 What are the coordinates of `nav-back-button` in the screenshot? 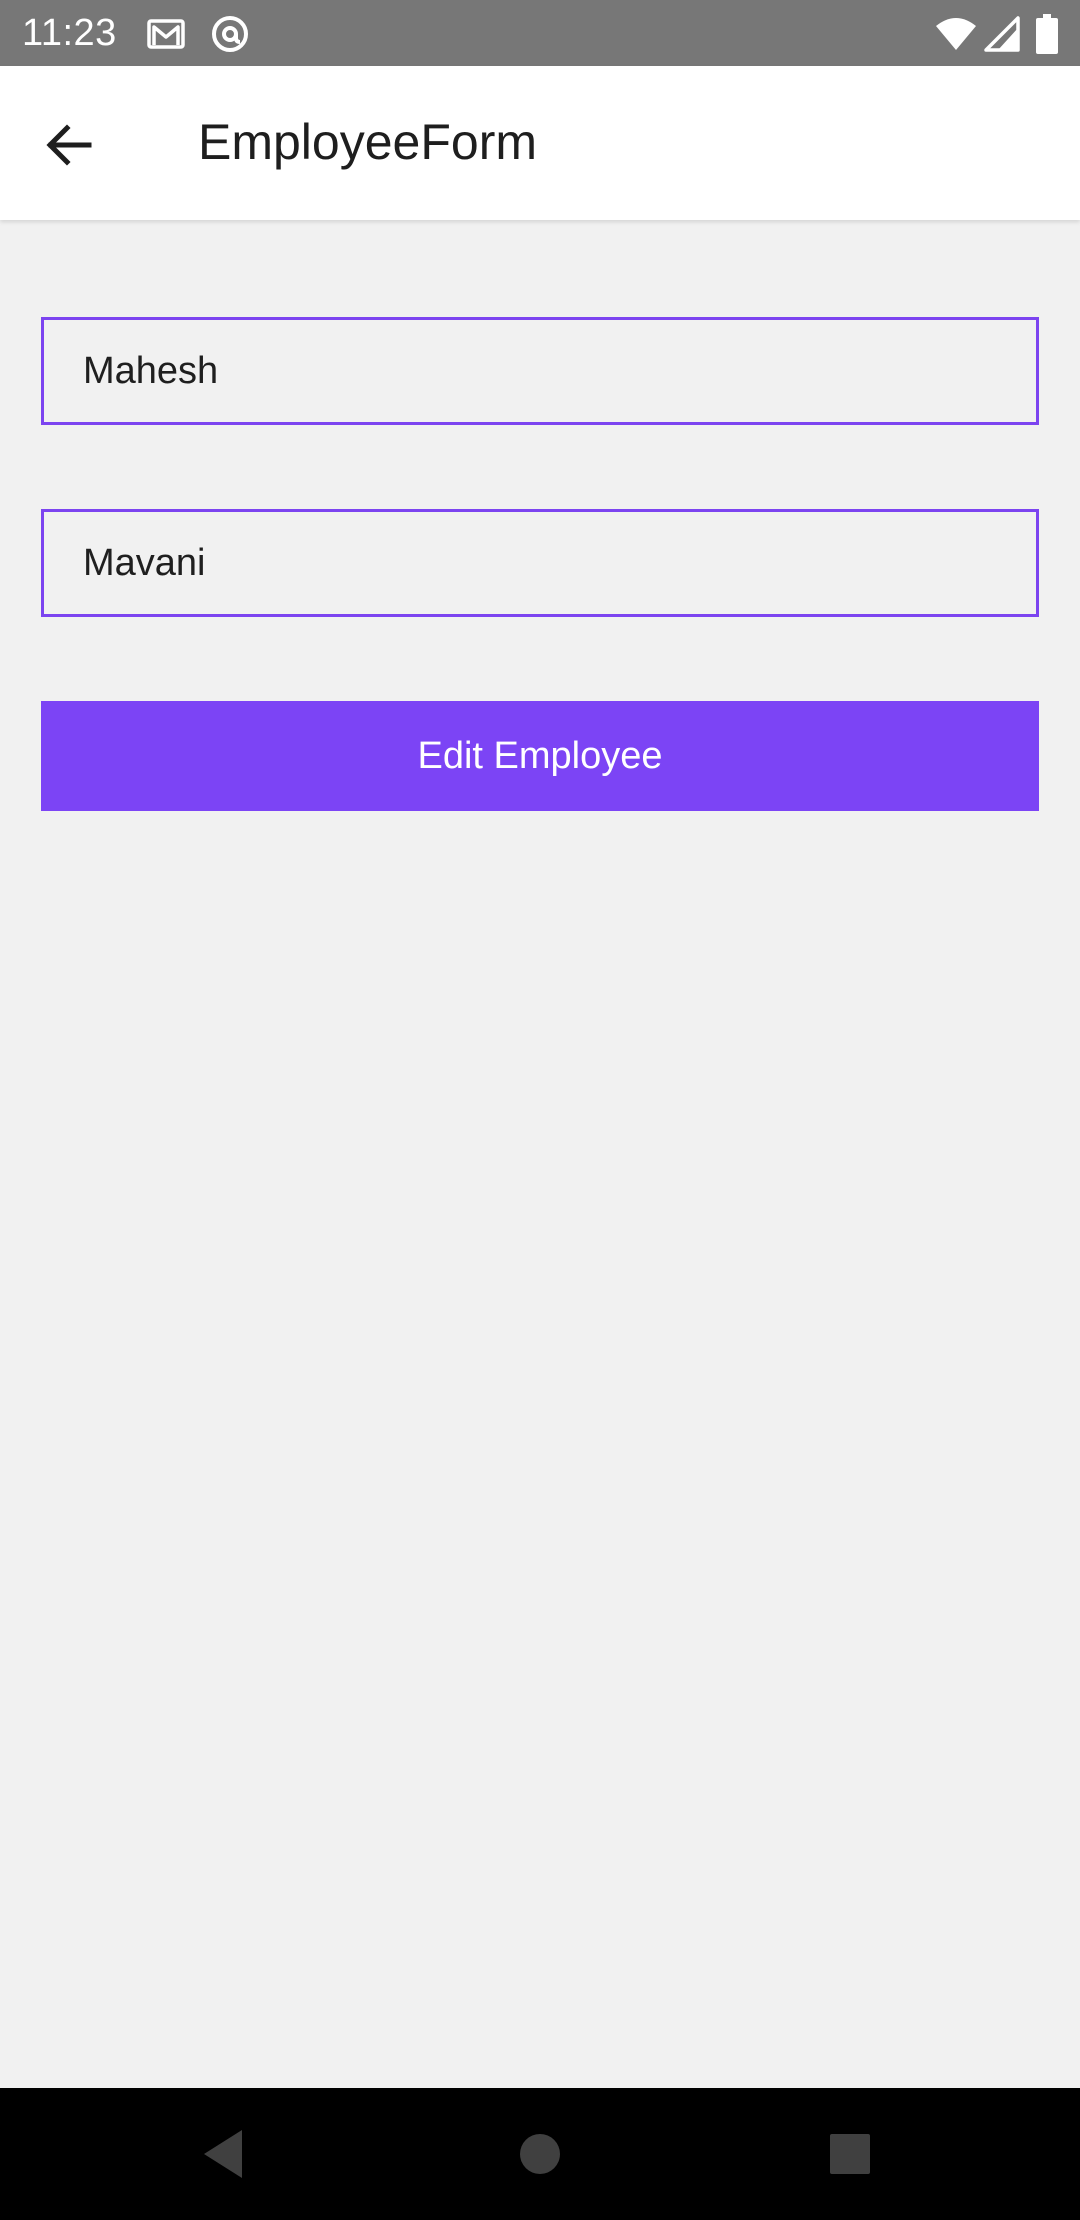 It's located at (226, 2154).